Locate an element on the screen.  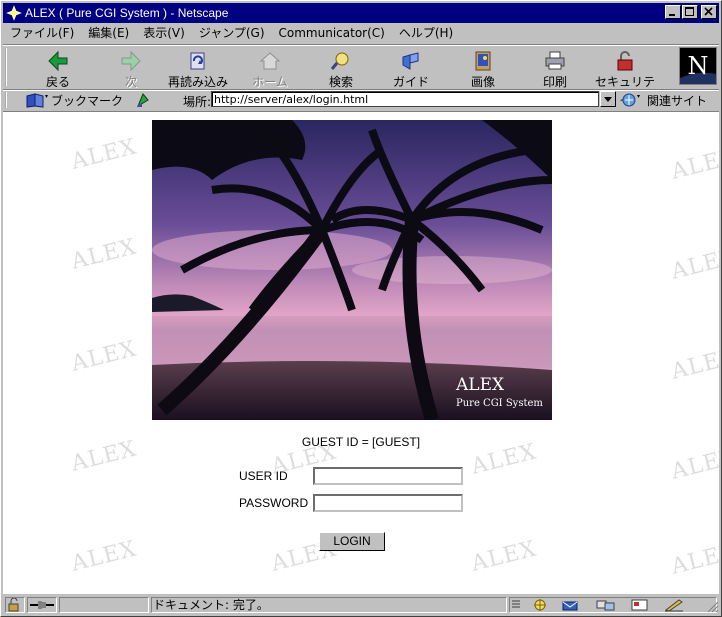
navigation-toolbar: 戻る 次 再読み込み ホーム 検索 ガイド 画像 印刷 セキュリテ N is located at coordinates (361, 75).